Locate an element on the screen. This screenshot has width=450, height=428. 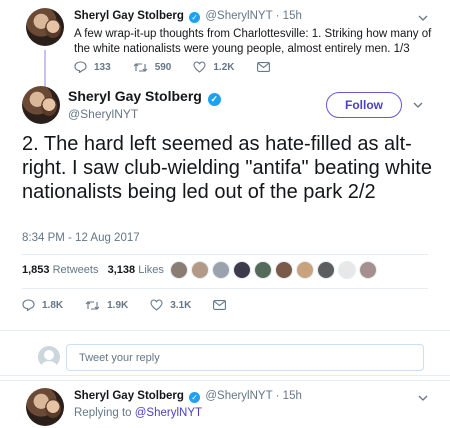
likes-stat-count: 3,138 is located at coordinates (121, 270).